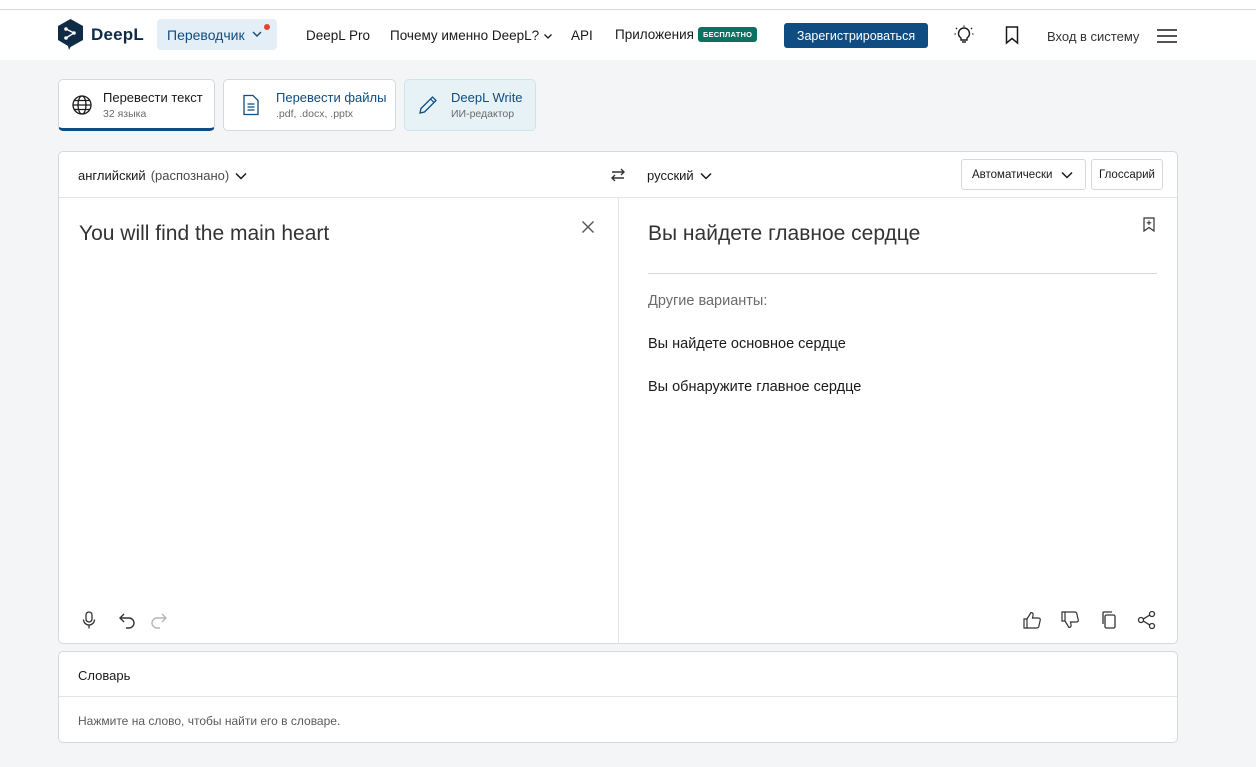  What do you see at coordinates (315, 114) in the screenshot?
I see `tab-translate-files-subtitle: .pdf, .docx, .pptx` at bounding box center [315, 114].